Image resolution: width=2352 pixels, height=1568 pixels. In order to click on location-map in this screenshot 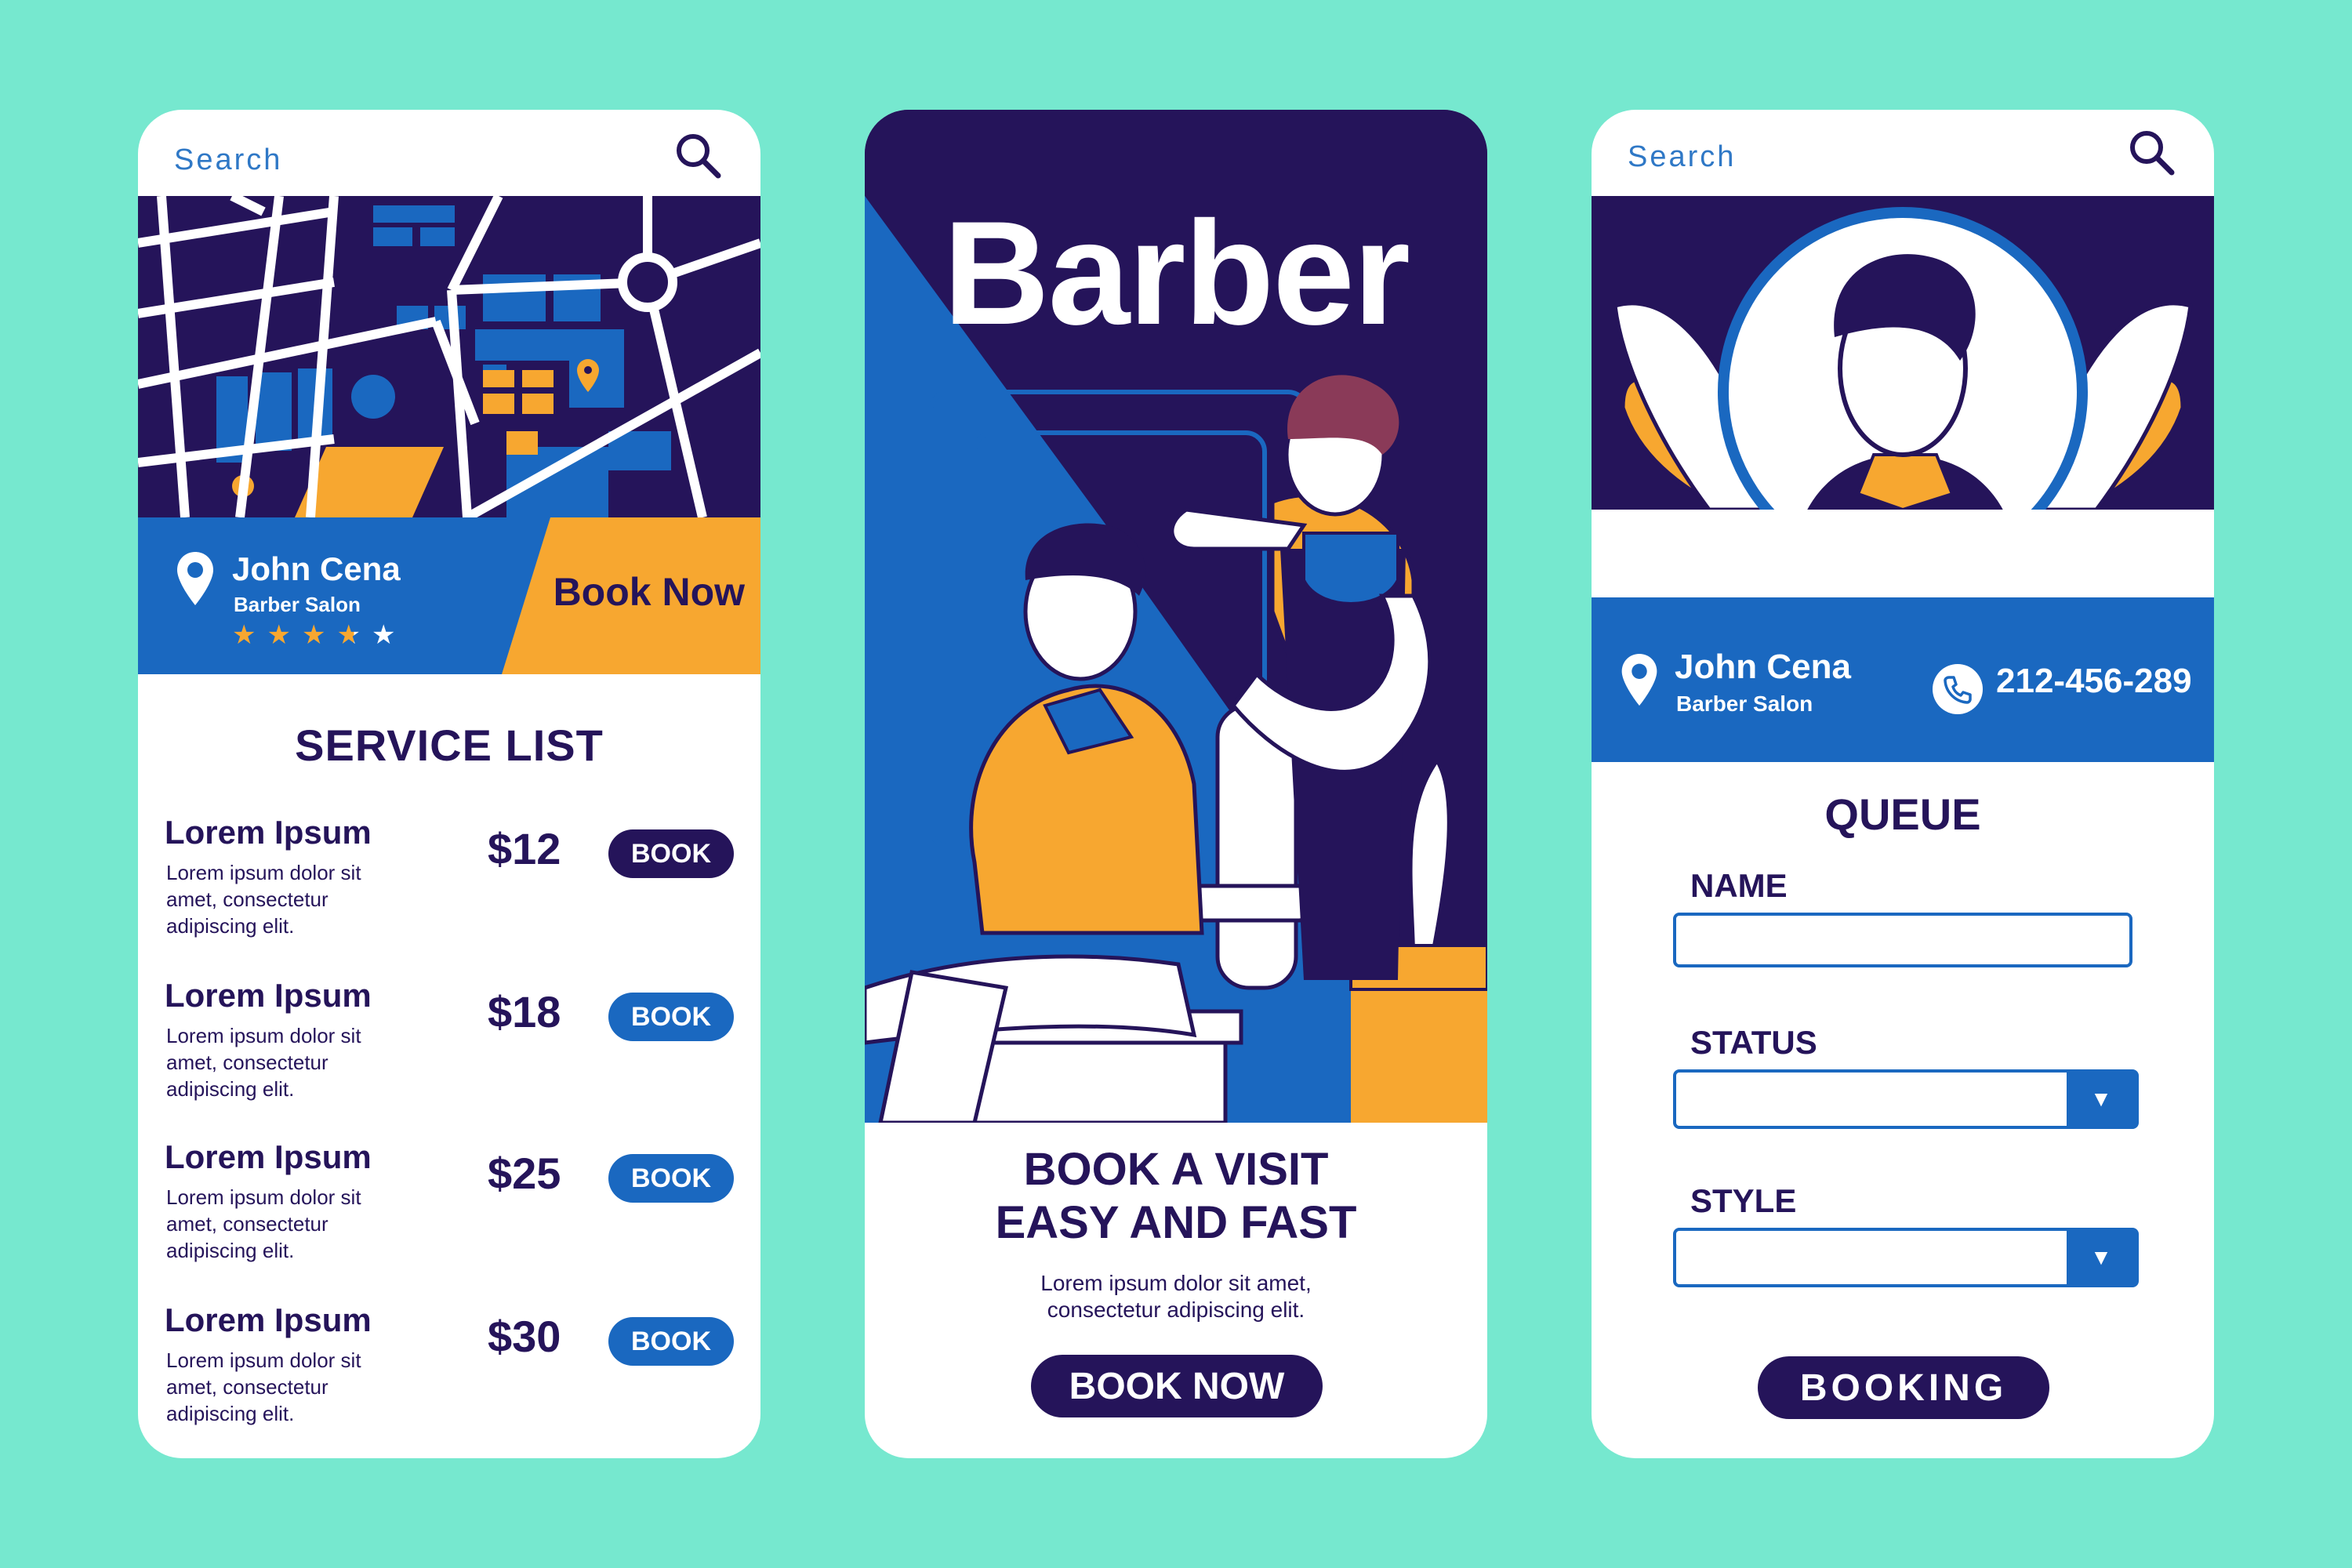, I will do `click(449, 356)`.